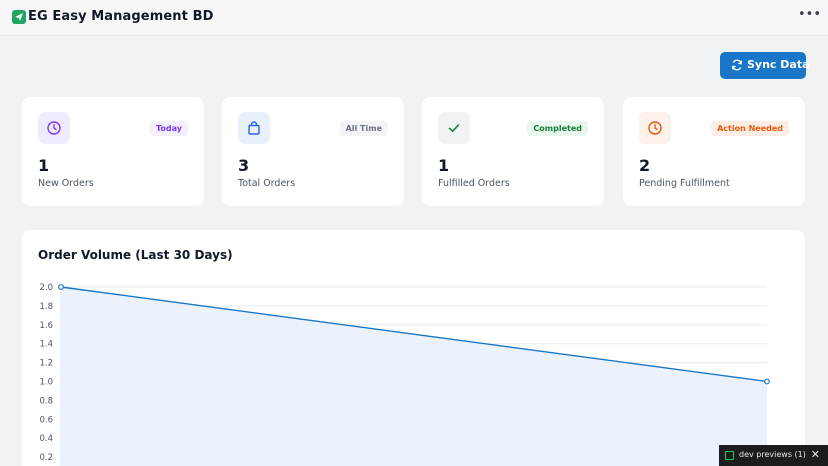 The height and width of the screenshot is (466, 828). What do you see at coordinates (169, 128) in the screenshot?
I see `badge-today: Today` at bounding box center [169, 128].